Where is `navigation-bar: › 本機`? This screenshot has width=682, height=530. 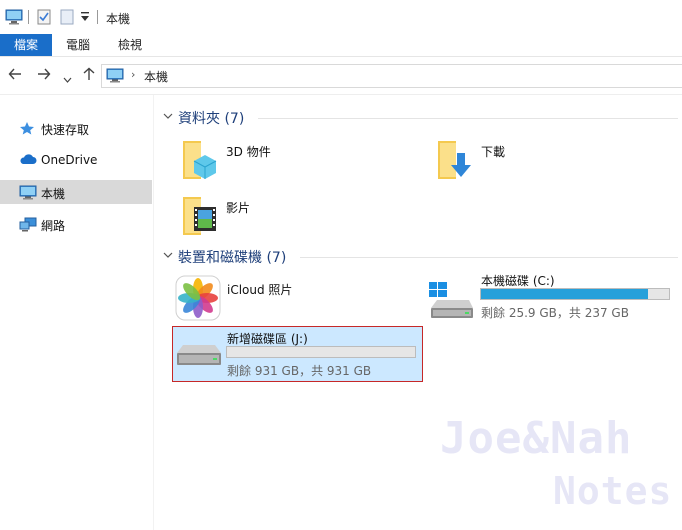 navigation-bar: › 本機 is located at coordinates (341, 76).